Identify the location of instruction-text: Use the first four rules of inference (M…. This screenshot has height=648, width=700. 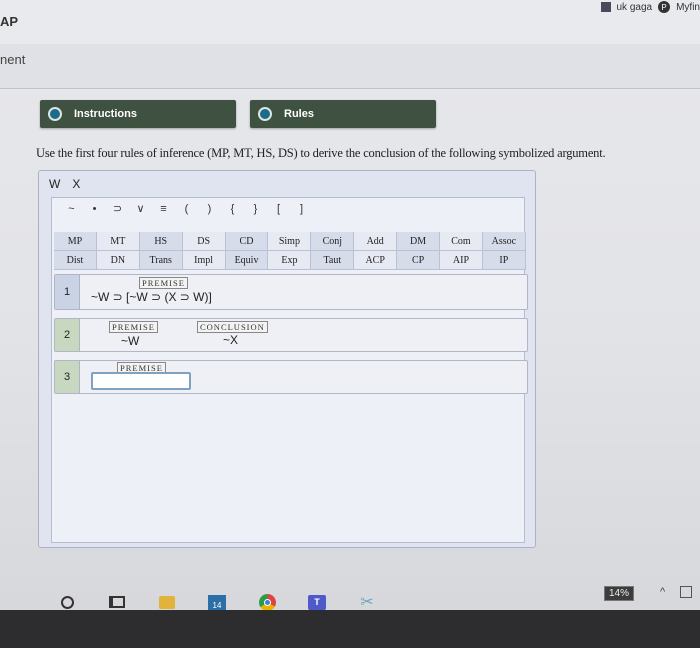
(321, 153).